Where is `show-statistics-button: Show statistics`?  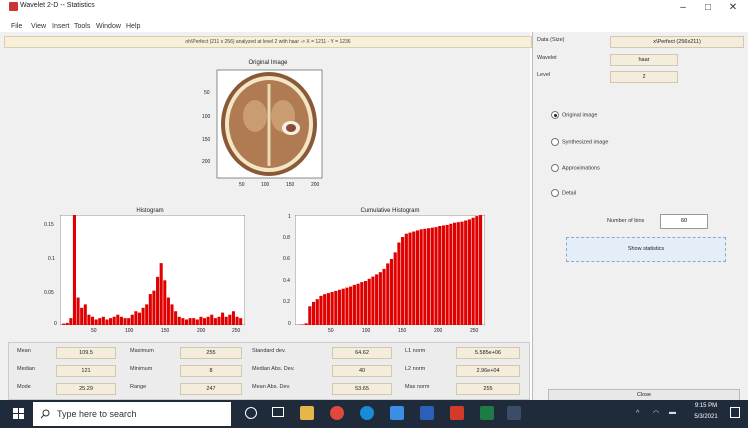 show-statistics-button: Show statistics is located at coordinates (646, 249).